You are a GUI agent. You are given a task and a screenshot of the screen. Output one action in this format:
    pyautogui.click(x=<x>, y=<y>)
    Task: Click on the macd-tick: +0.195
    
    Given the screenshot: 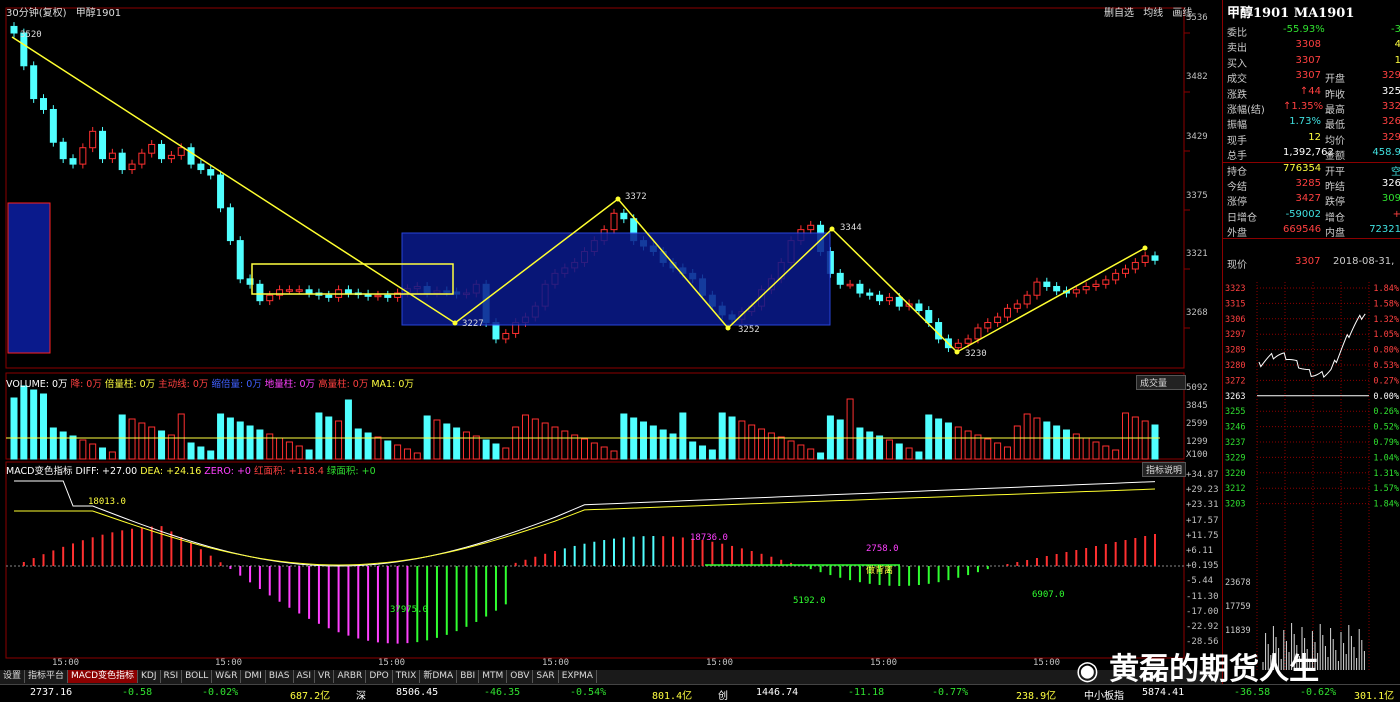 What is the action you would take?
    pyautogui.click(x=1202, y=566)
    